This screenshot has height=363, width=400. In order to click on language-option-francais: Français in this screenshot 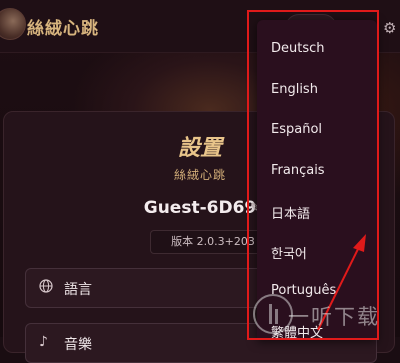, I will do `click(298, 170)`.